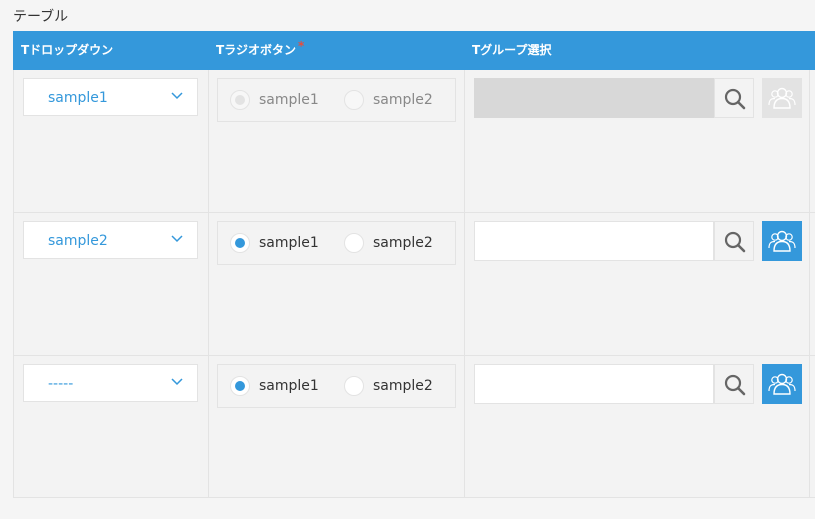 This screenshot has height=519, width=815. I want to click on dropdown-cell: sample2, so click(111, 284).